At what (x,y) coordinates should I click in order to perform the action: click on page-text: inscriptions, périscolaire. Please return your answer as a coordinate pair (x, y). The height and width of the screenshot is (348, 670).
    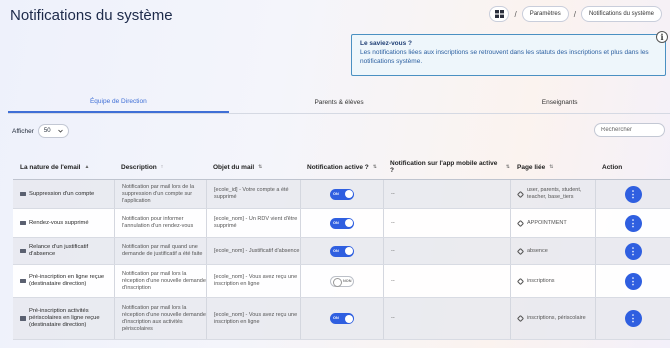
    Looking at the image, I should click on (556, 318).